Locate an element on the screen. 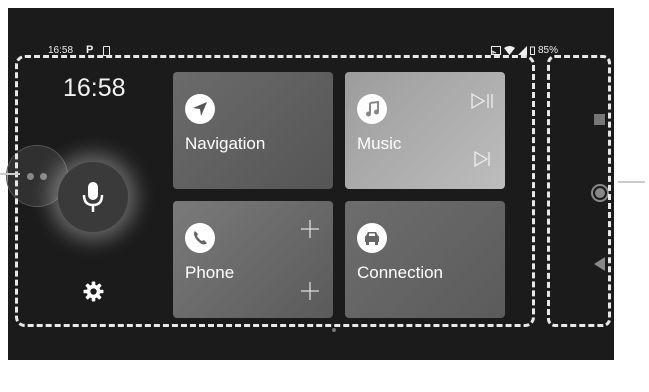  cast-icon is located at coordinates (495, 50).